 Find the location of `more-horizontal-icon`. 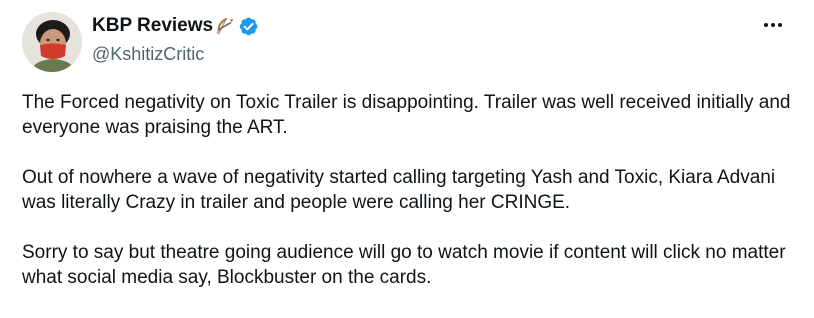

more-horizontal-icon is located at coordinates (773, 25).